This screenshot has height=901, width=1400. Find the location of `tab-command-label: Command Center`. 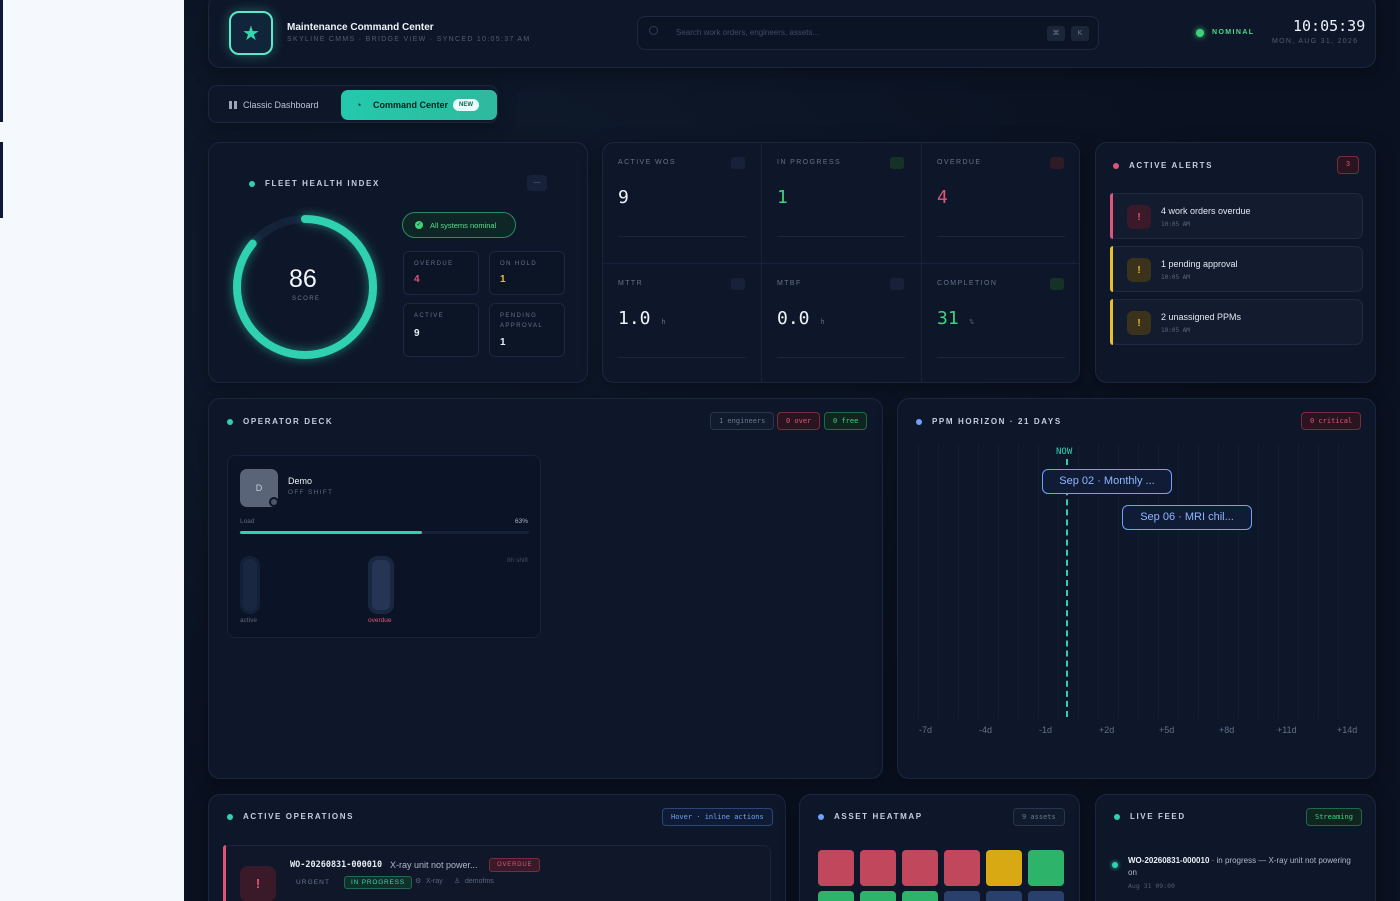

tab-command-label: Command Center is located at coordinates (411, 105).